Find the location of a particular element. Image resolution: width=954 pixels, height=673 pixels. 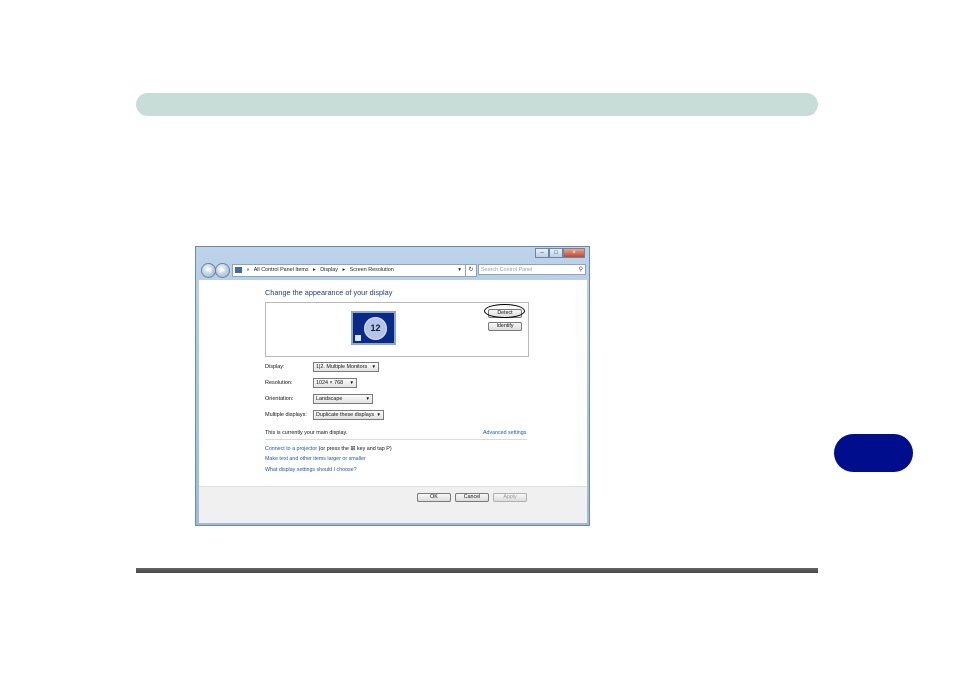

orientation-select: Landscape ▼ is located at coordinates (343, 399).